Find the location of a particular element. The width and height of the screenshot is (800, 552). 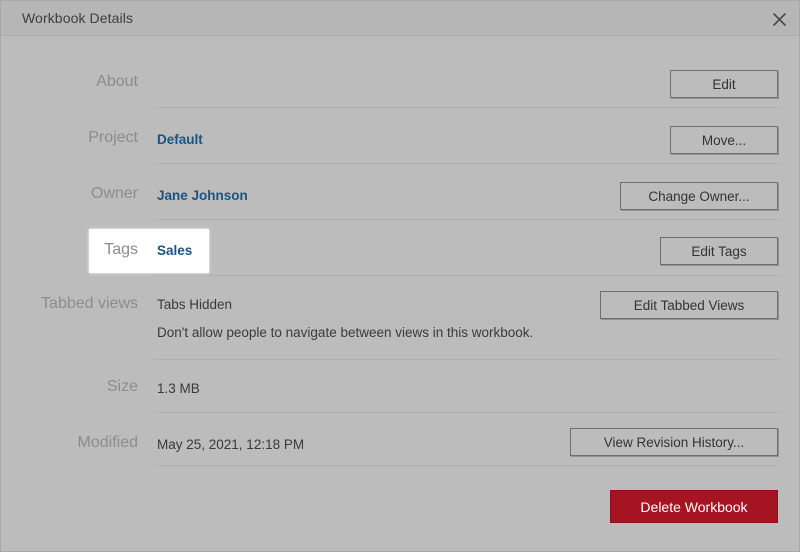

size-label: Size is located at coordinates (122, 386).